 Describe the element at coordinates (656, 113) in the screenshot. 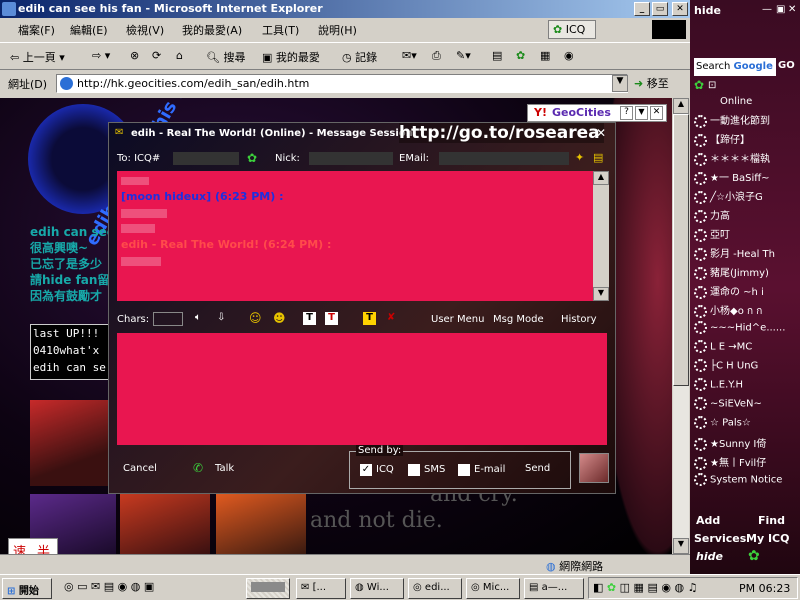

I see `geocities-close-button: ✕` at that location.